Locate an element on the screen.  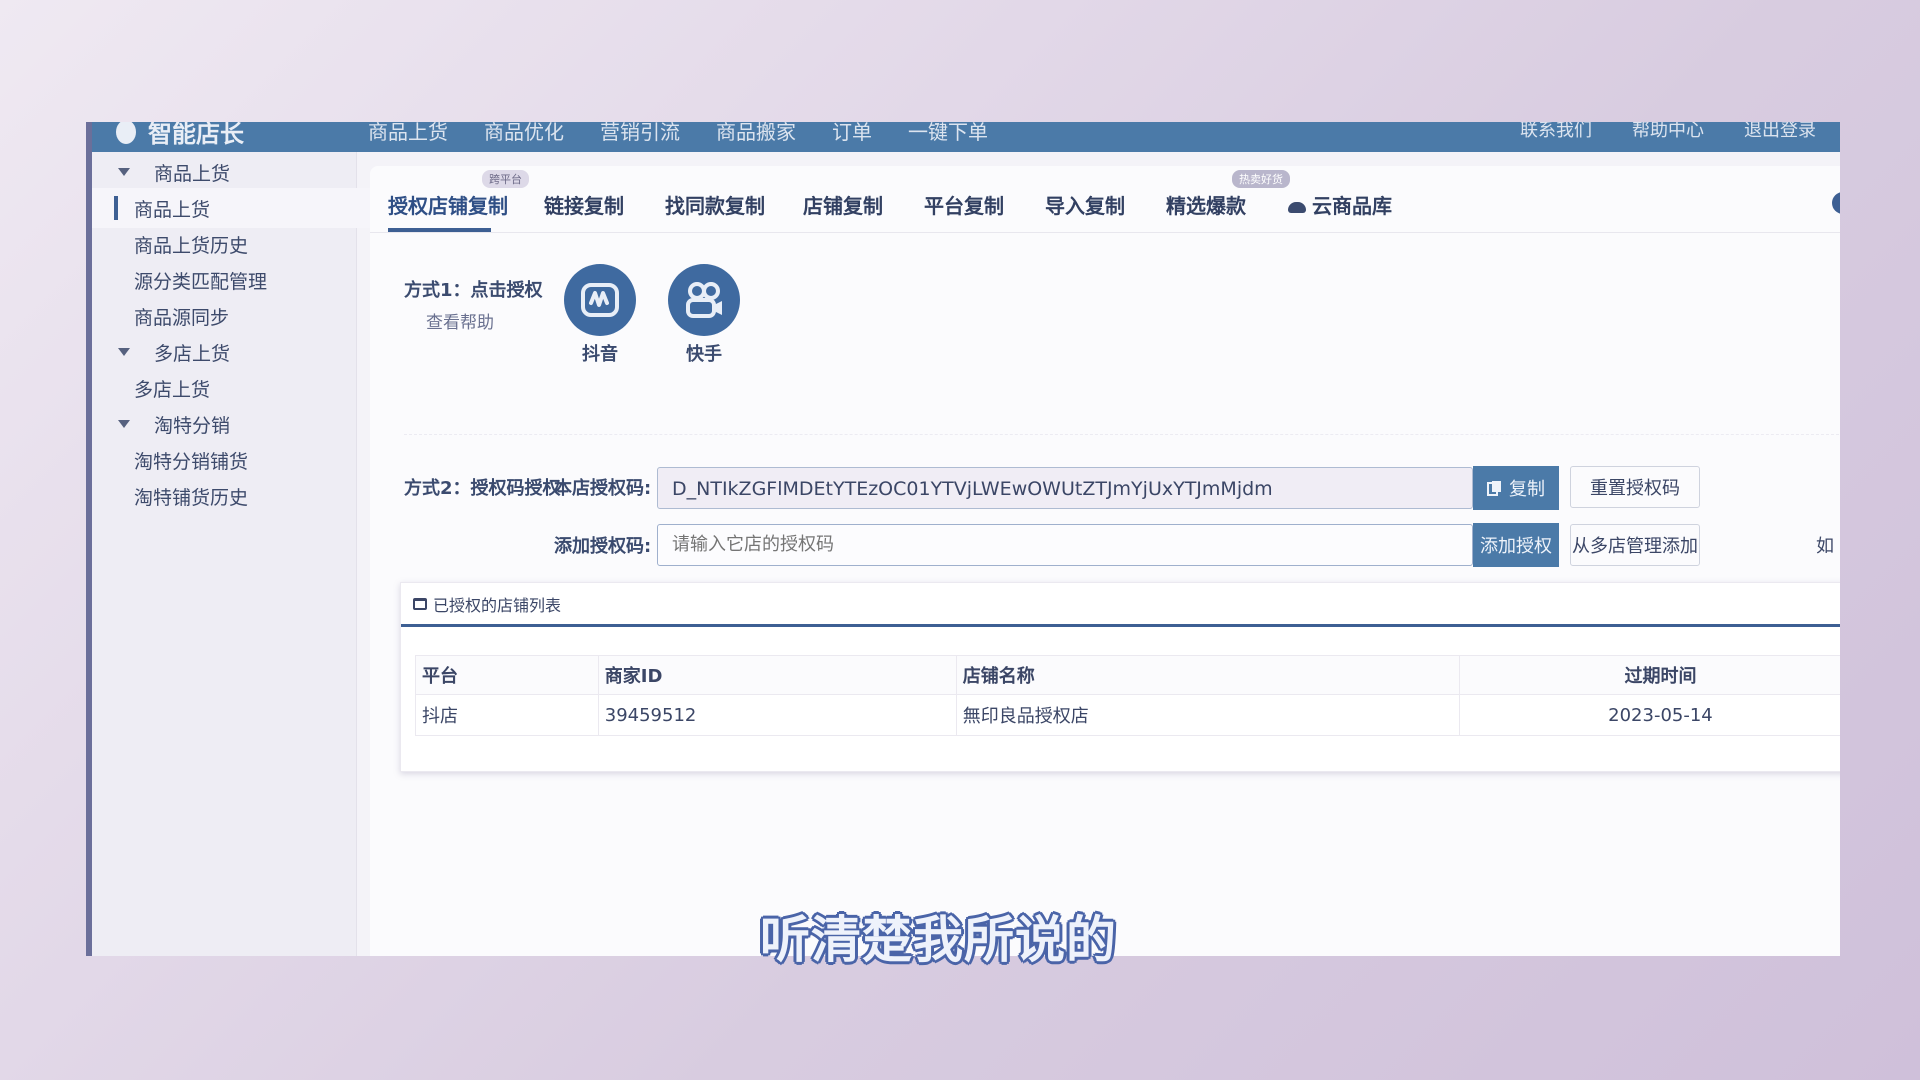
sidebar-group-label: 淘特分销 is located at coordinates (192, 425).